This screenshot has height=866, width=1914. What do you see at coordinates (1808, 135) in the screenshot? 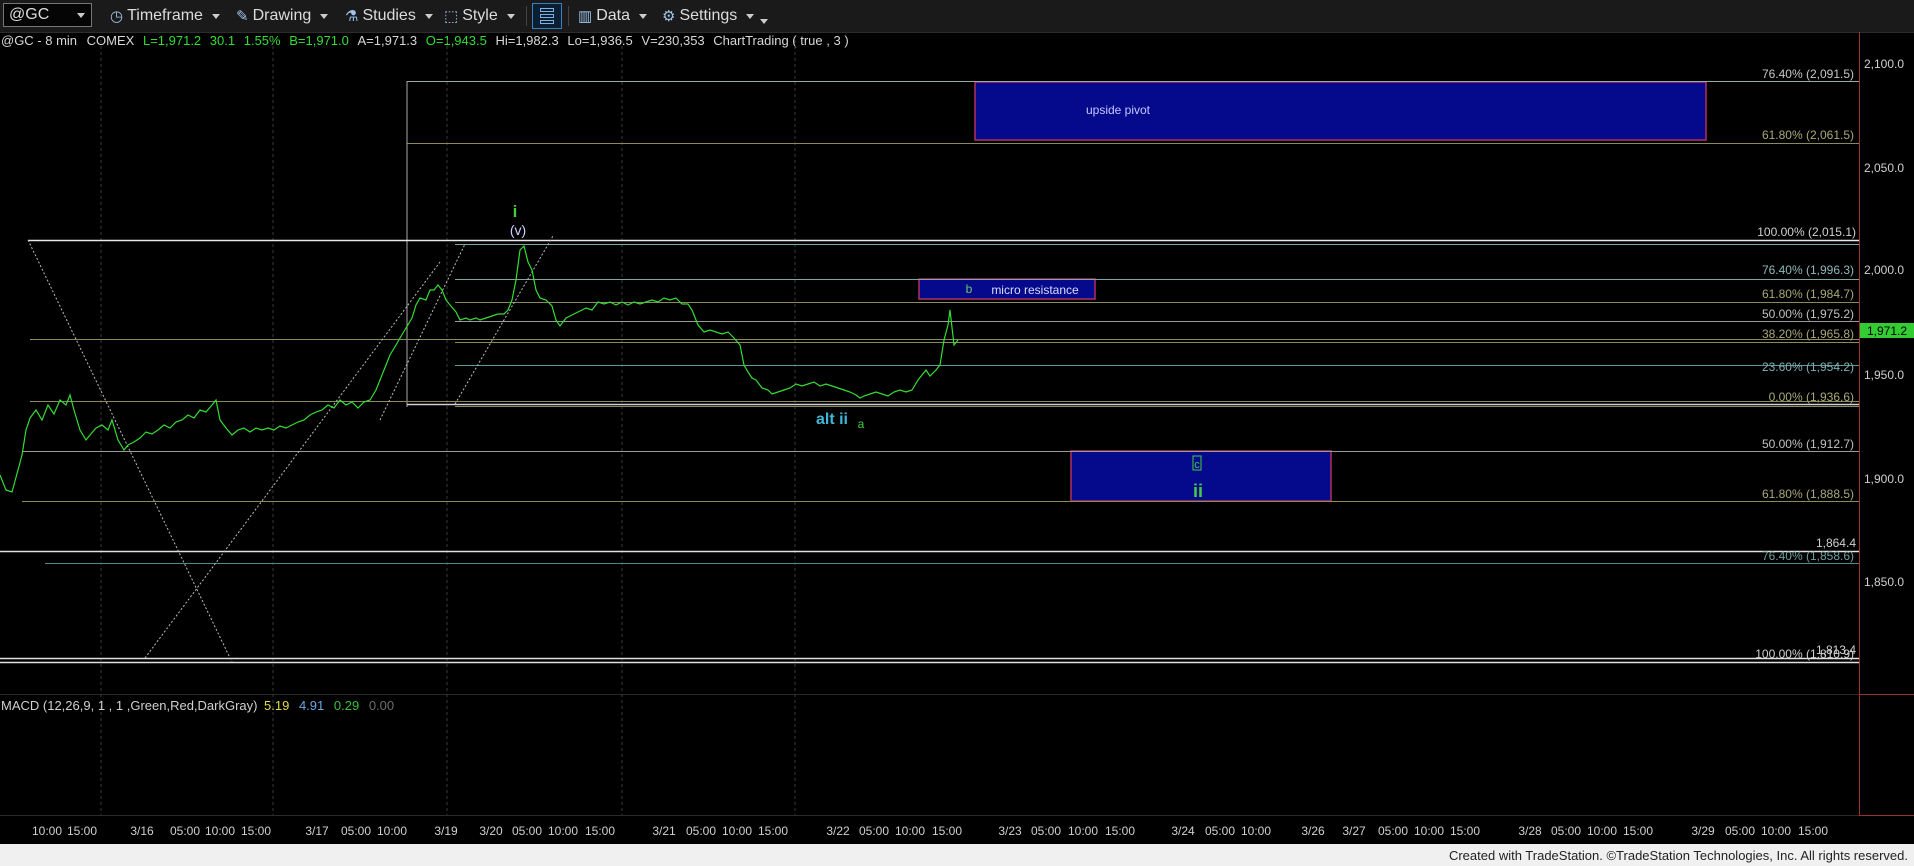
I see `fib-label: 61.80% (2,061.5)` at bounding box center [1808, 135].